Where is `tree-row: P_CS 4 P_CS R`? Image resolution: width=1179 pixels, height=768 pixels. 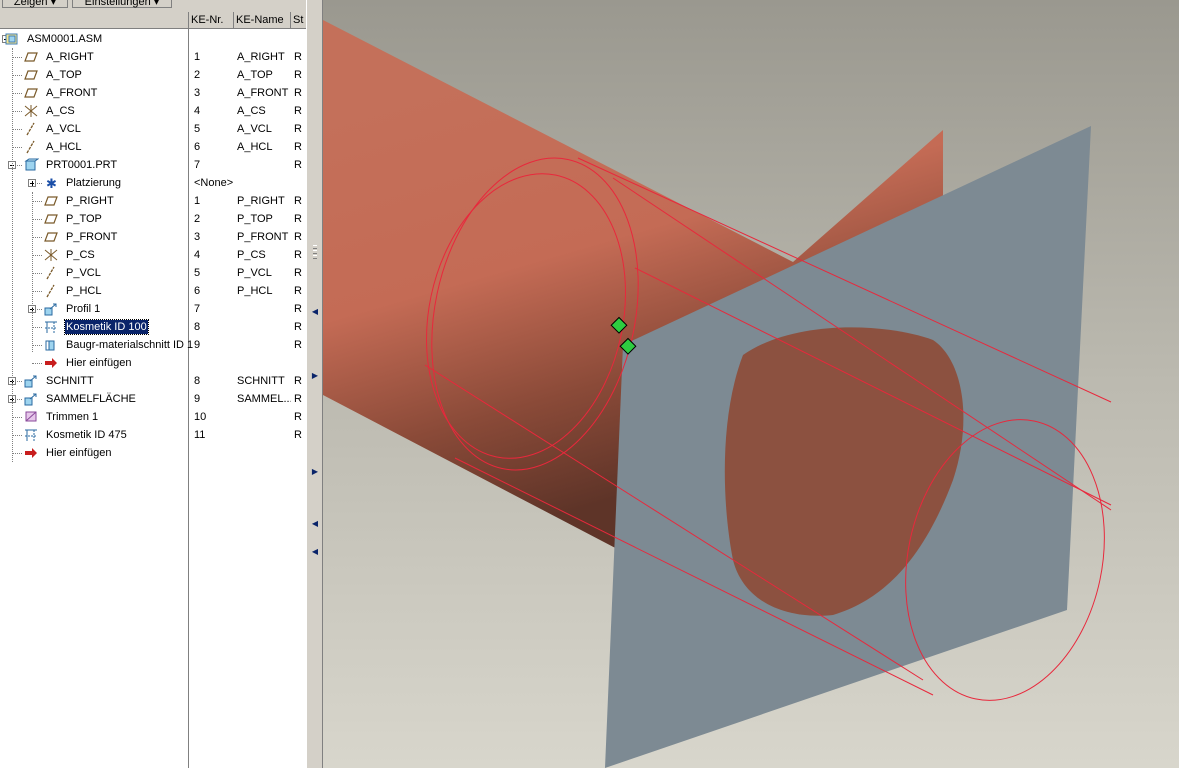 tree-row: P_CS 4 P_CS R is located at coordinates (153, 255).